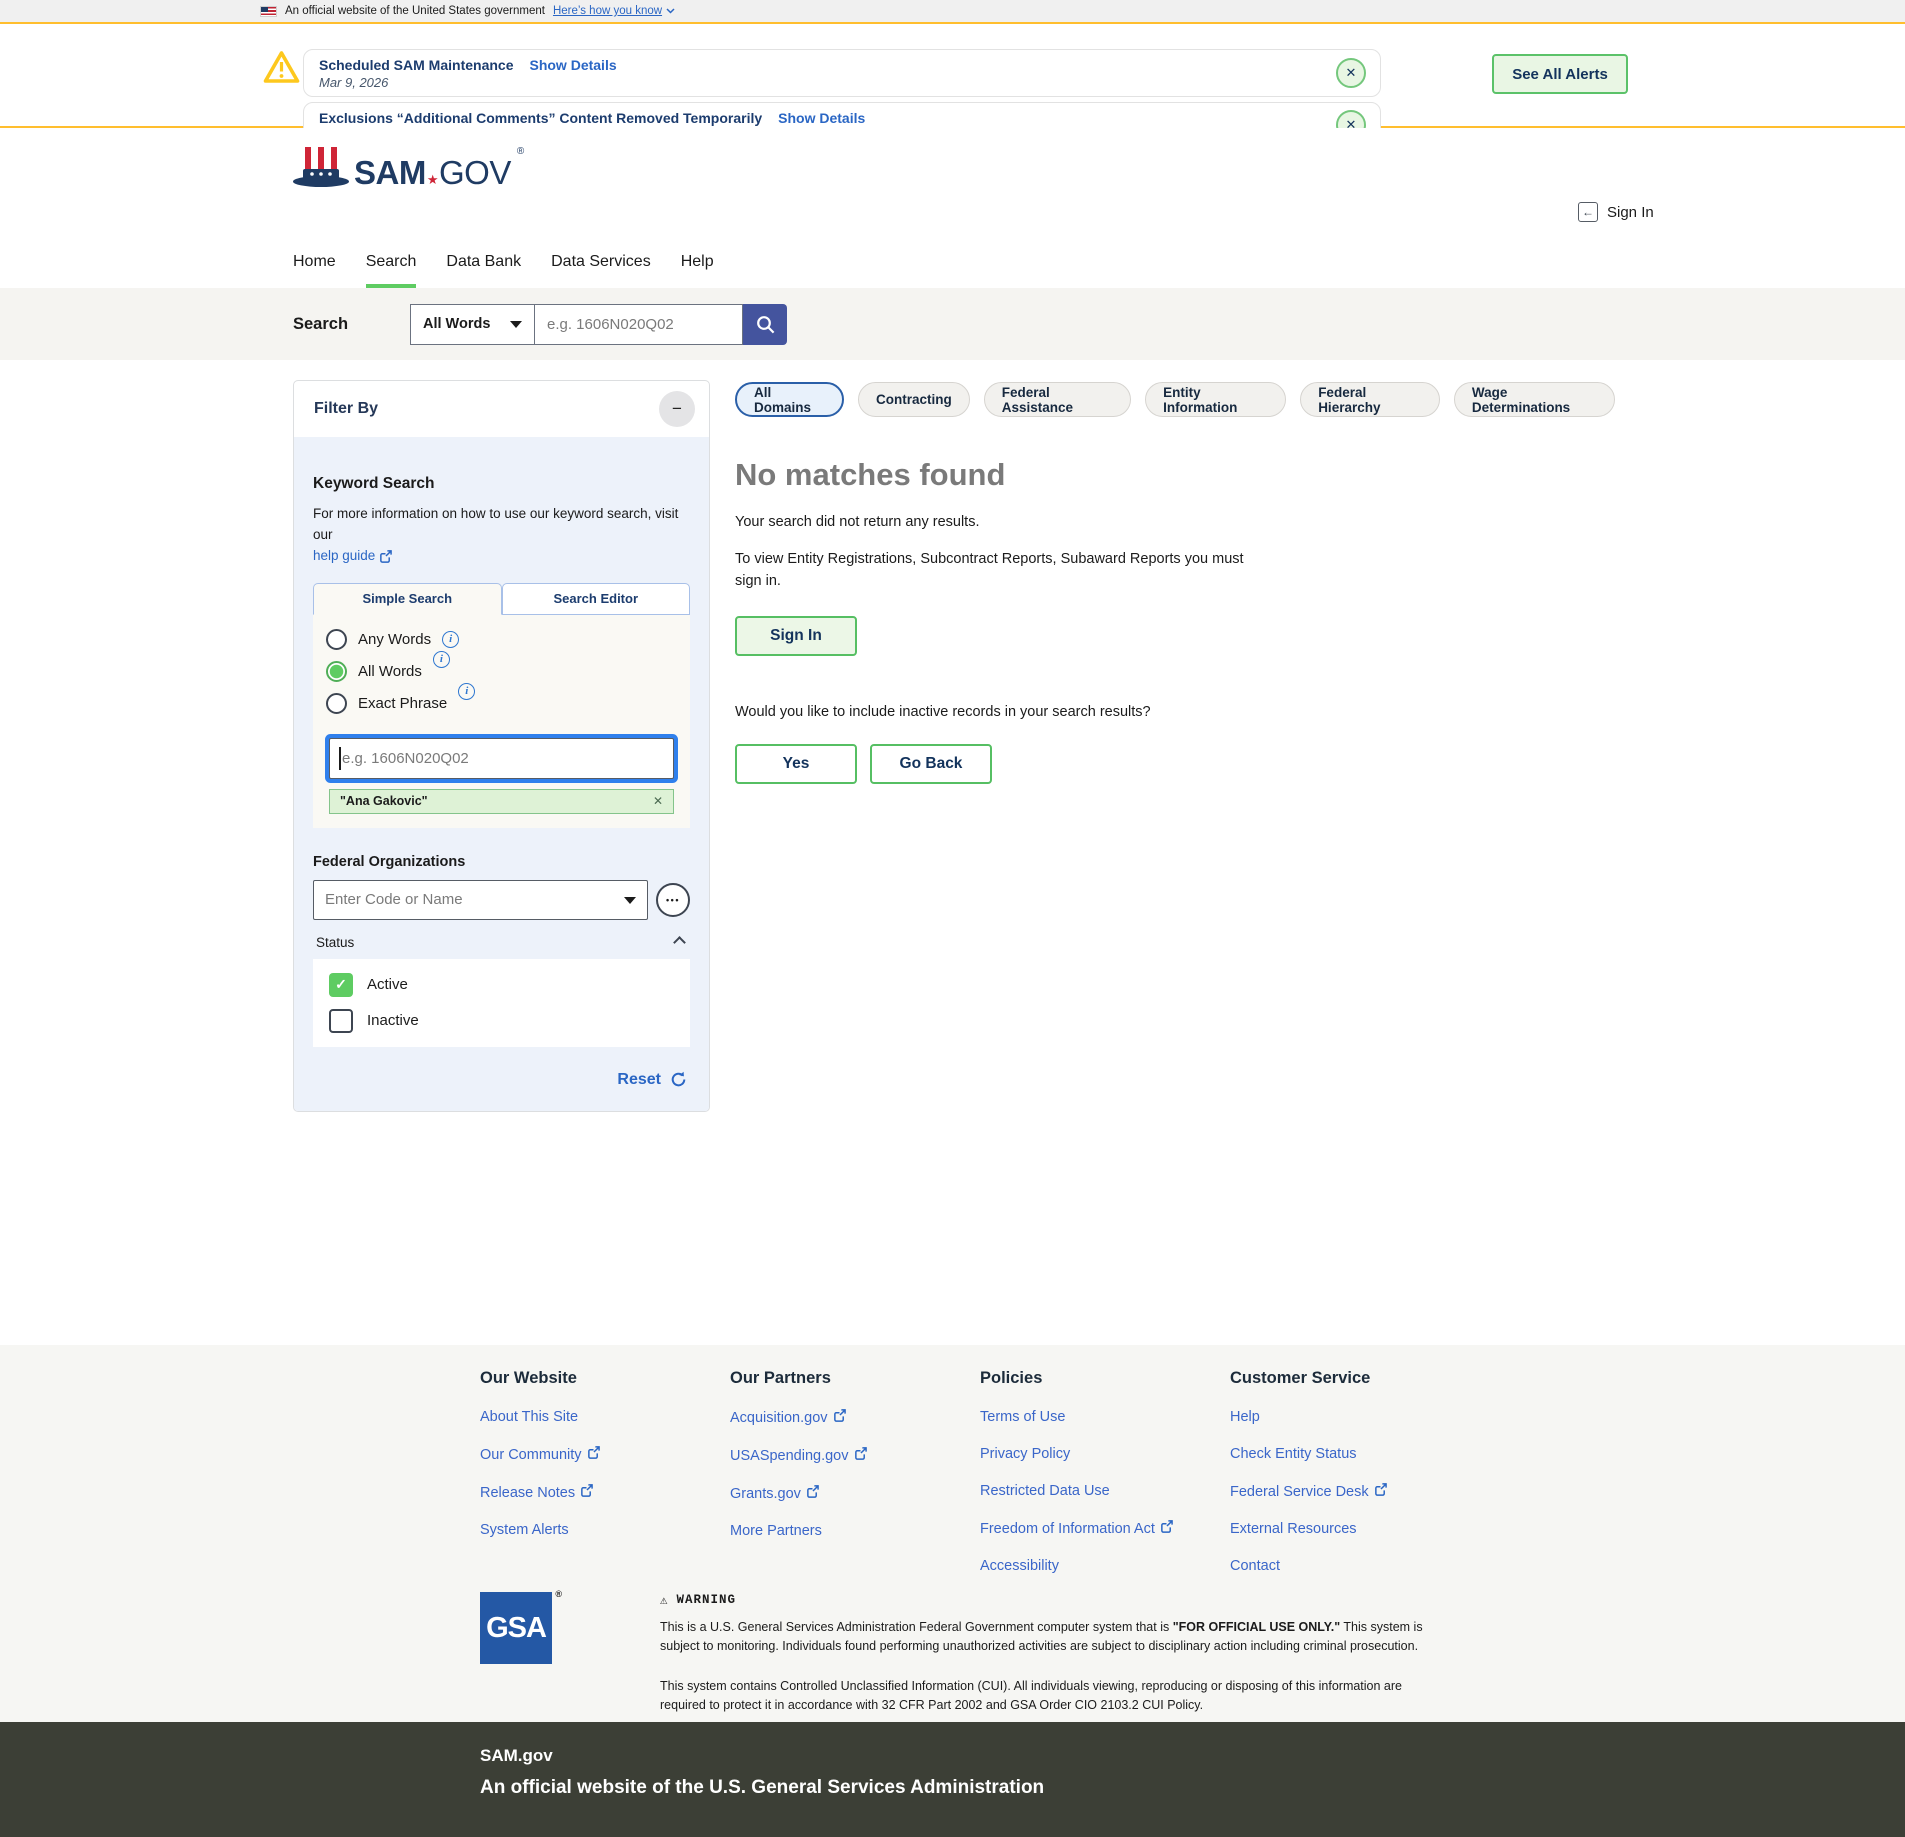  What do you see at coordinates (336, 703) in the screenshot?
I see `radio-exact-phrase` at bounding box center [336, 703].